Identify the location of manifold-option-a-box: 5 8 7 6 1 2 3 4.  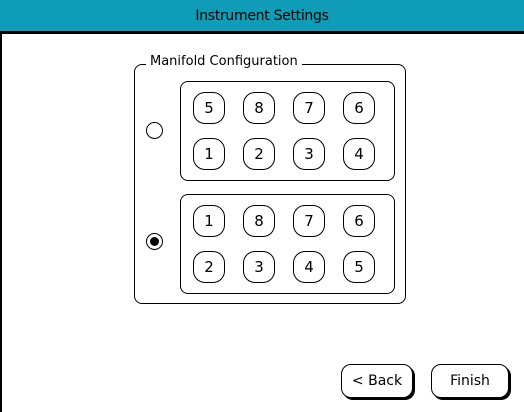
(287, 131).